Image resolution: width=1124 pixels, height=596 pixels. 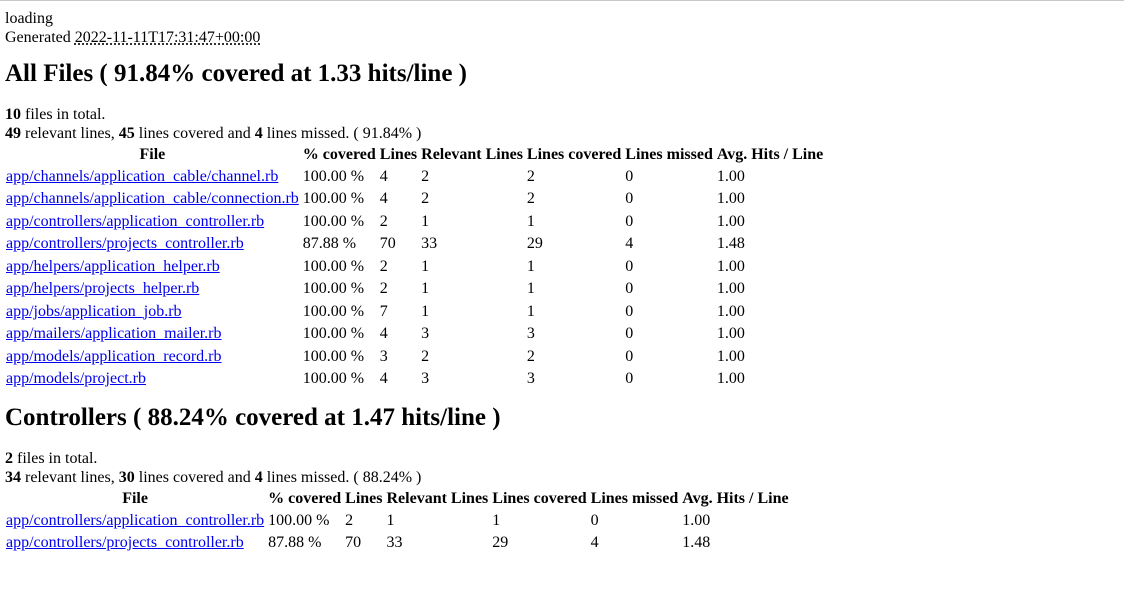 I want to click on cell-file: app/helpers/application_helper.rb, so click(x=152, y=266).